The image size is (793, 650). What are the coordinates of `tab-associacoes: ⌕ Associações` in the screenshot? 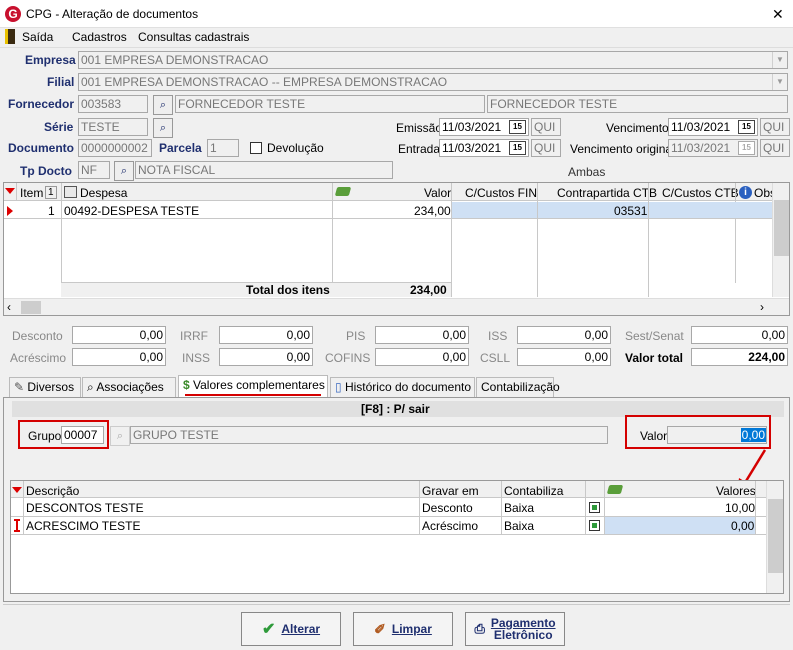 It's located at (129, 387).